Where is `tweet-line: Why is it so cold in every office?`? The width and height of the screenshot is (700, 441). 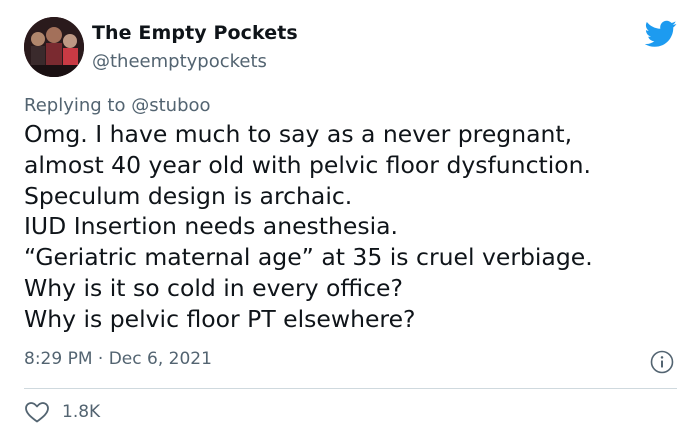 tweet-line: Why is it so cold in every office? is located at coordinates (213, 287).